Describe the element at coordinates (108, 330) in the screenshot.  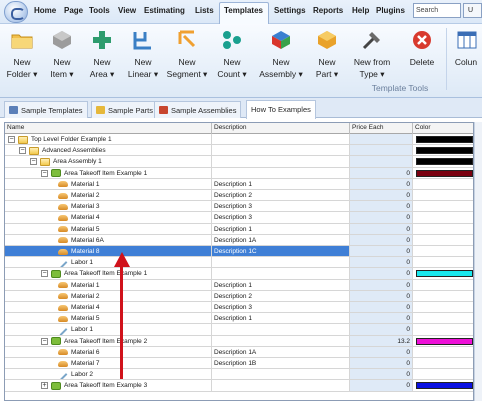
I see `name-cell: Labor 1` at that location.